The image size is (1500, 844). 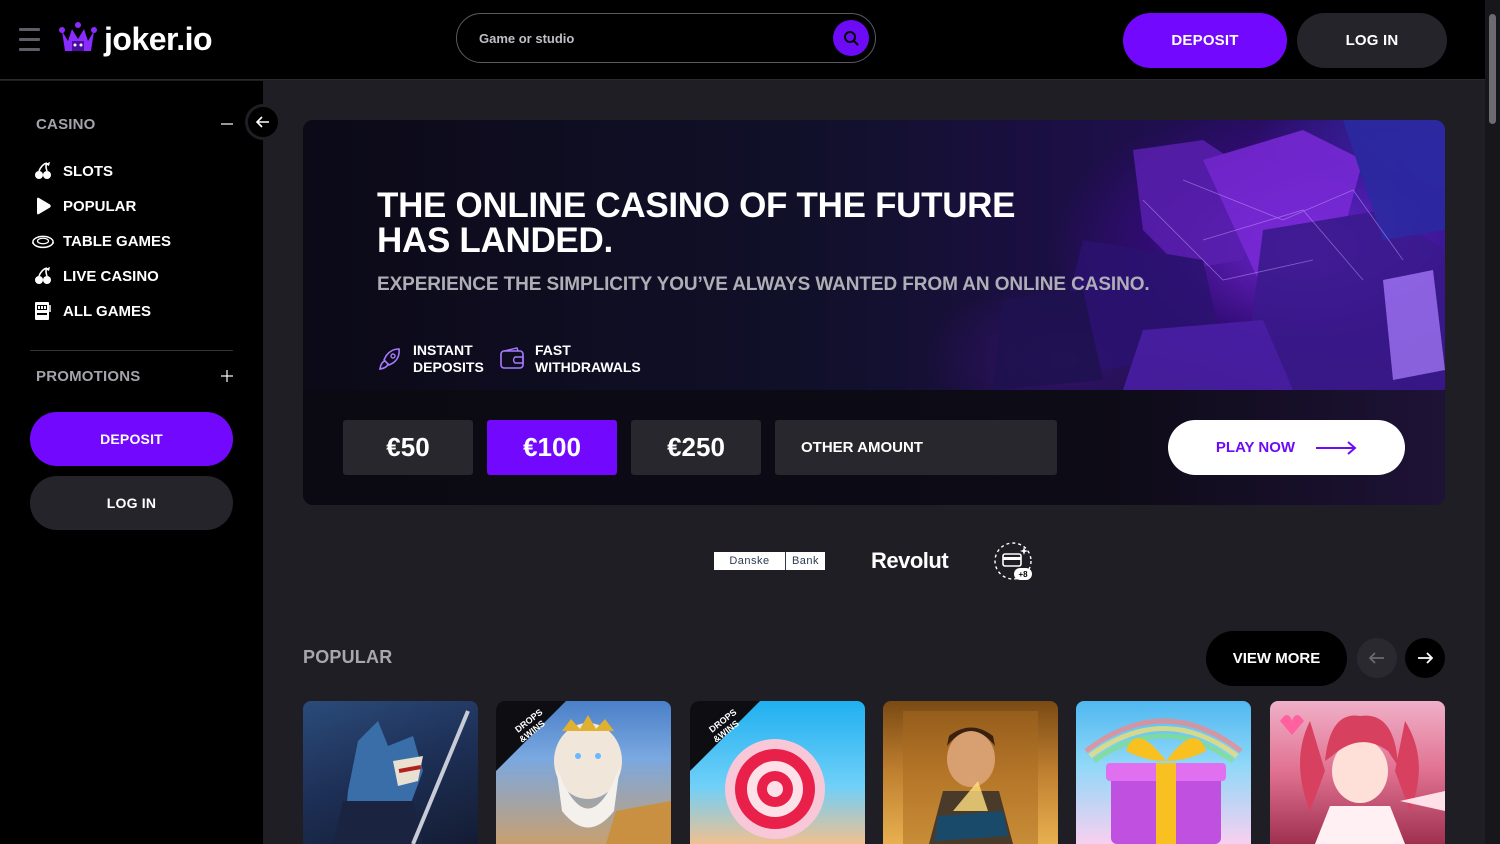 I want to click on sidebar-item-label: SLOTS, so click(x=88, y=171).